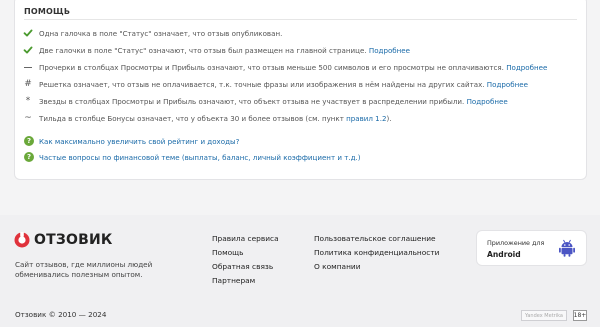 The height and width of the screenshot is (327, 600). I want to click on asterisk-icon: *, so click(28, 101).